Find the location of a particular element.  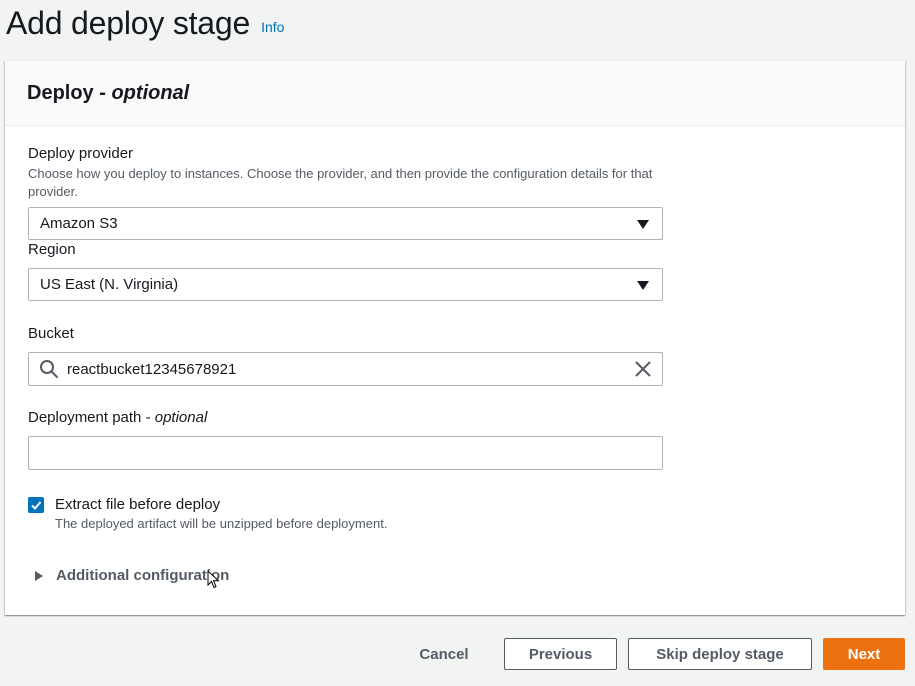

checkmark-icon is located at coordinates (36, 505).